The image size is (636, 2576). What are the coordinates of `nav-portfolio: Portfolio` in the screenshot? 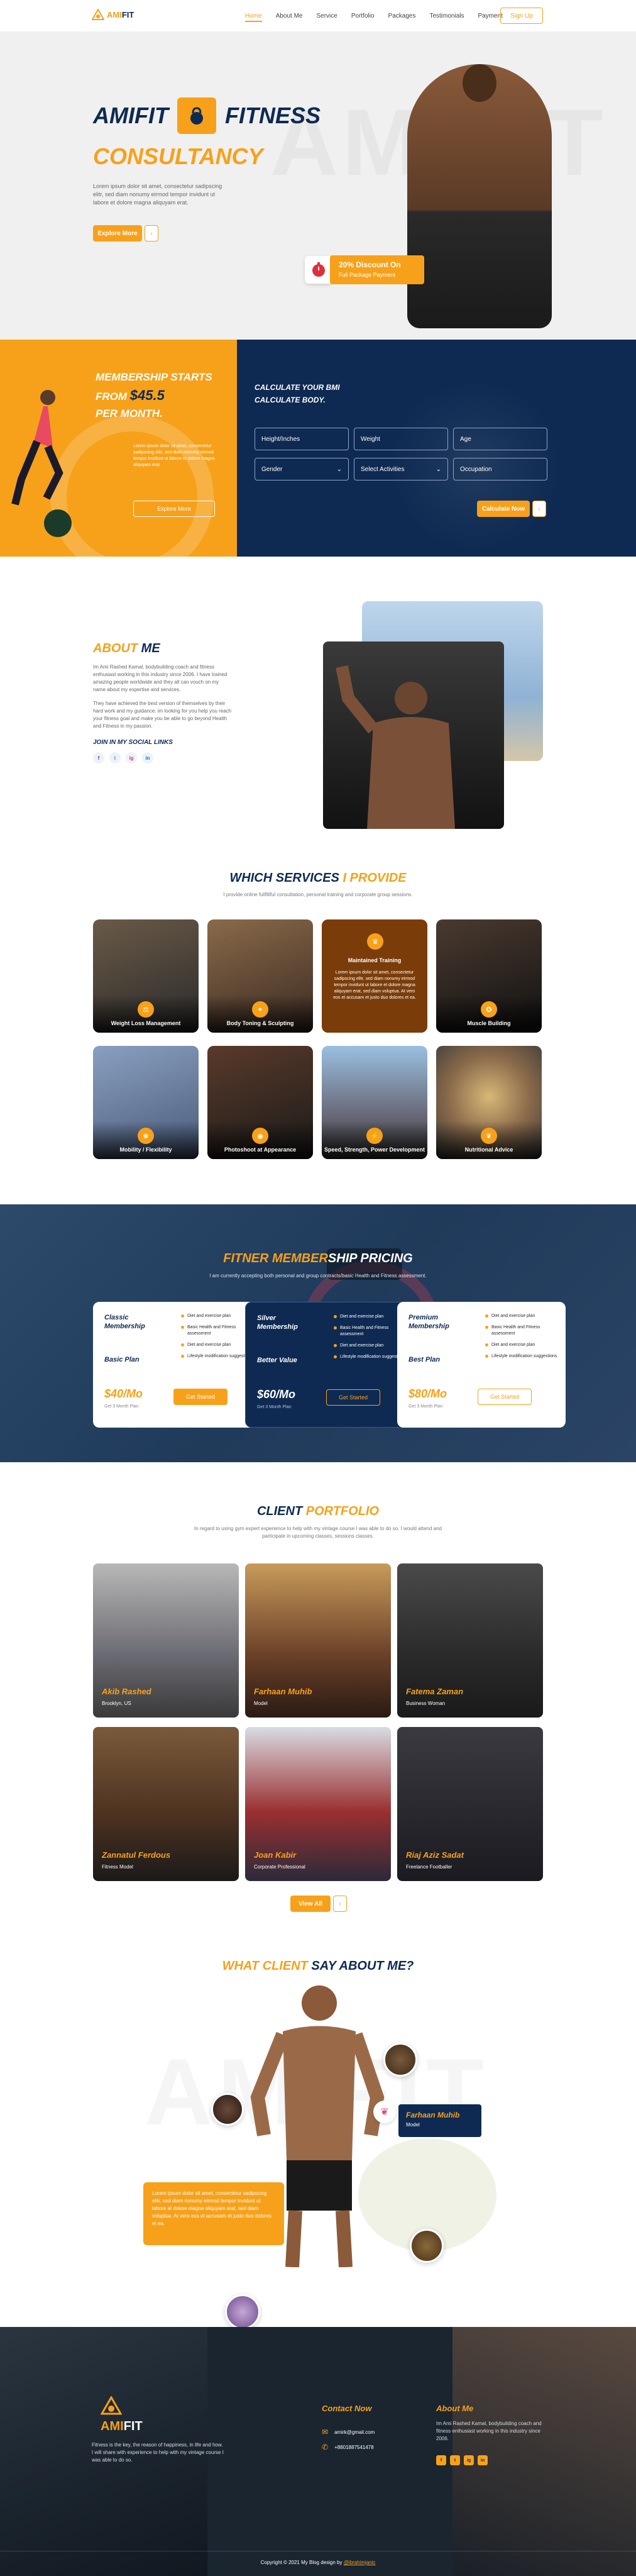 It's located at (363, 17).